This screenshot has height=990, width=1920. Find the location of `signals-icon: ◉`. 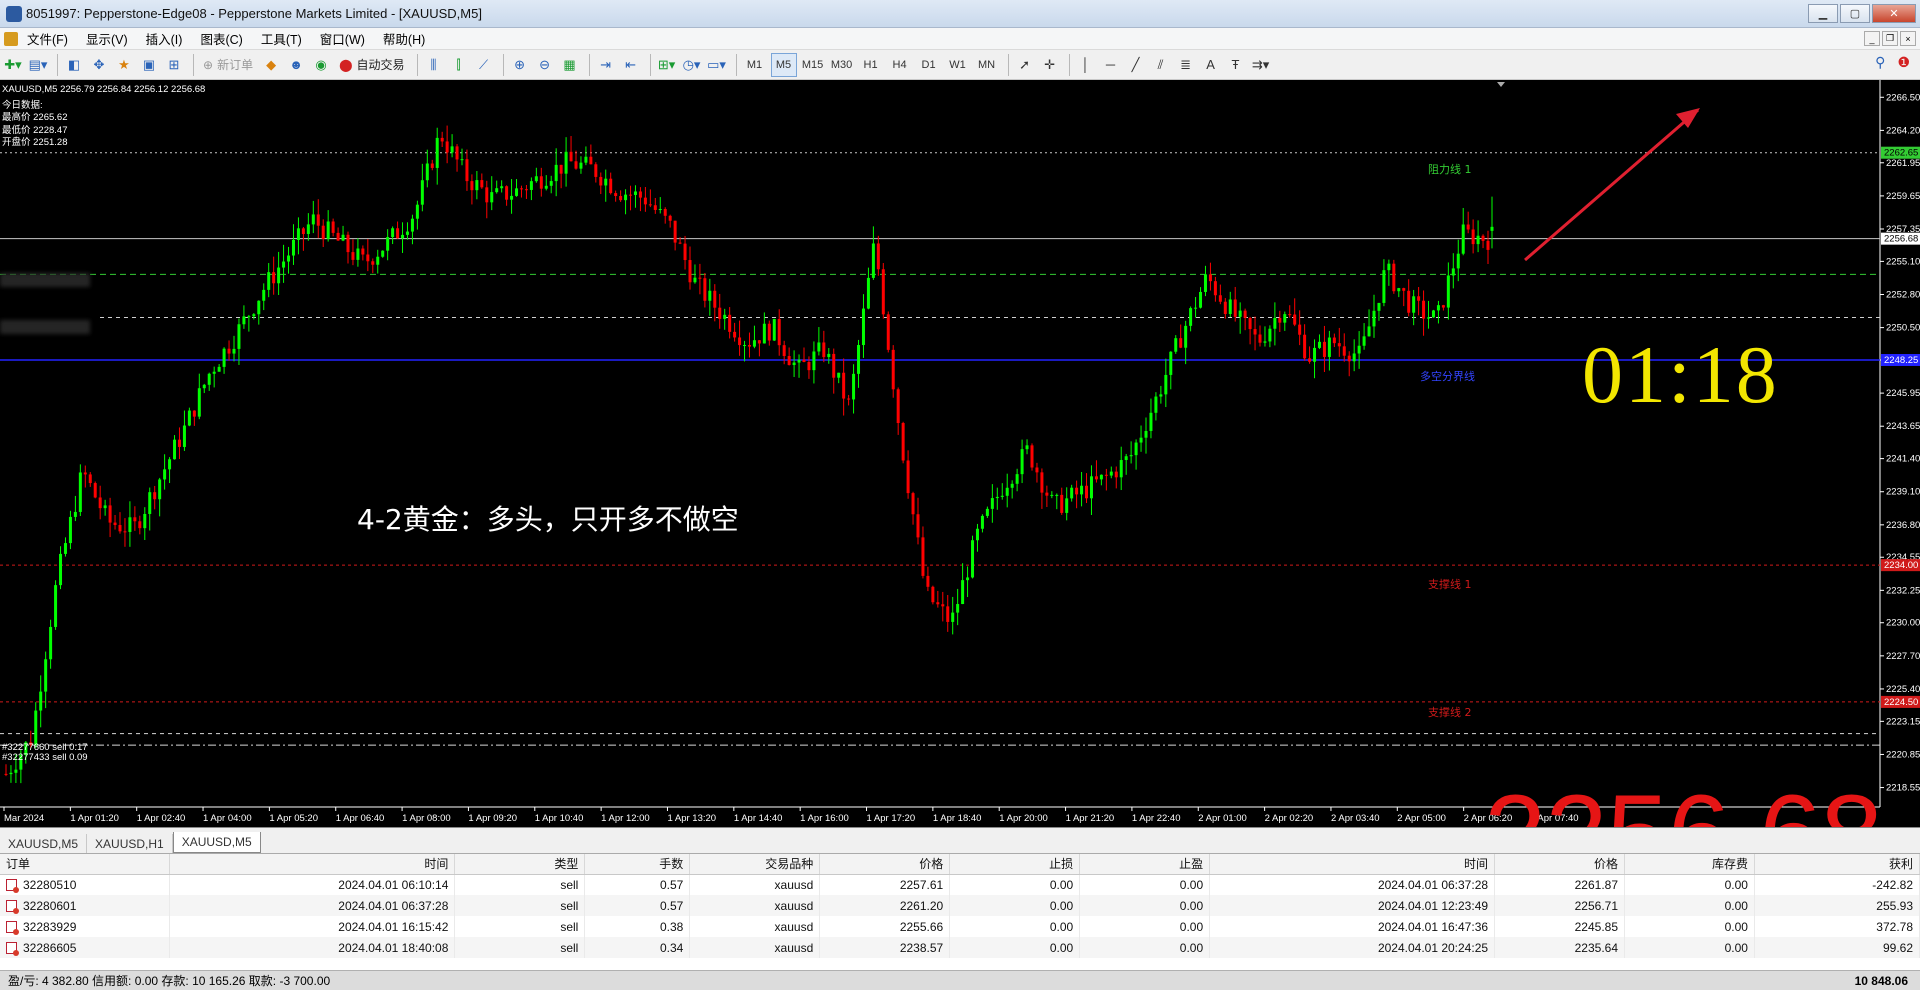

signals-icon: ◉ is located at coordinates (321, 65).